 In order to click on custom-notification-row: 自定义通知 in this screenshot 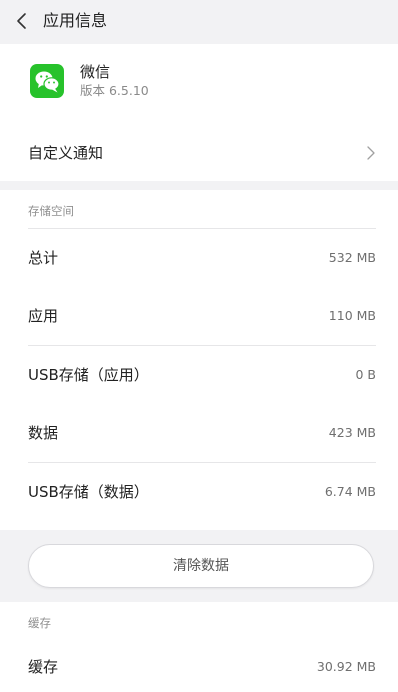, I will do `click(202, 153)`.